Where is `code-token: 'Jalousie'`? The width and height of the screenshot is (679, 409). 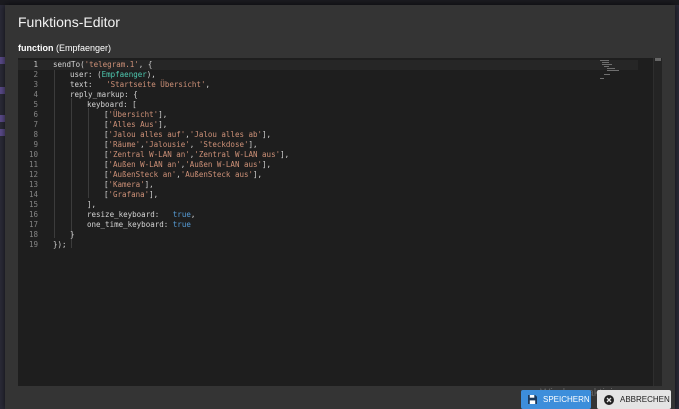 code-token: 'Jalousie' is located at coordinates (167, 144).